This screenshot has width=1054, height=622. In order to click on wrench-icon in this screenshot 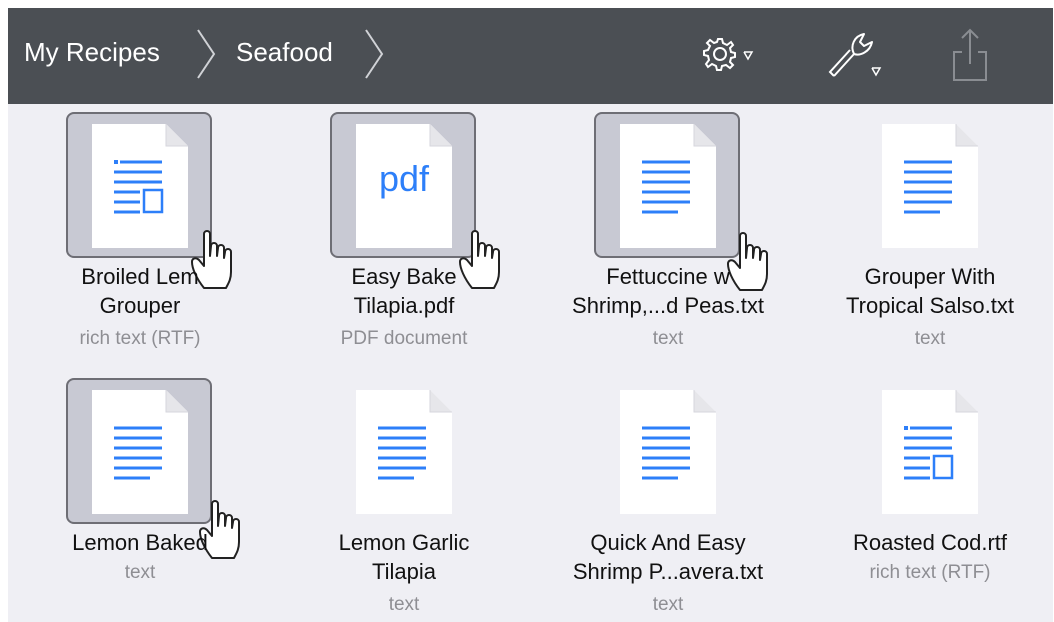, I will do `click(857, 55)`.